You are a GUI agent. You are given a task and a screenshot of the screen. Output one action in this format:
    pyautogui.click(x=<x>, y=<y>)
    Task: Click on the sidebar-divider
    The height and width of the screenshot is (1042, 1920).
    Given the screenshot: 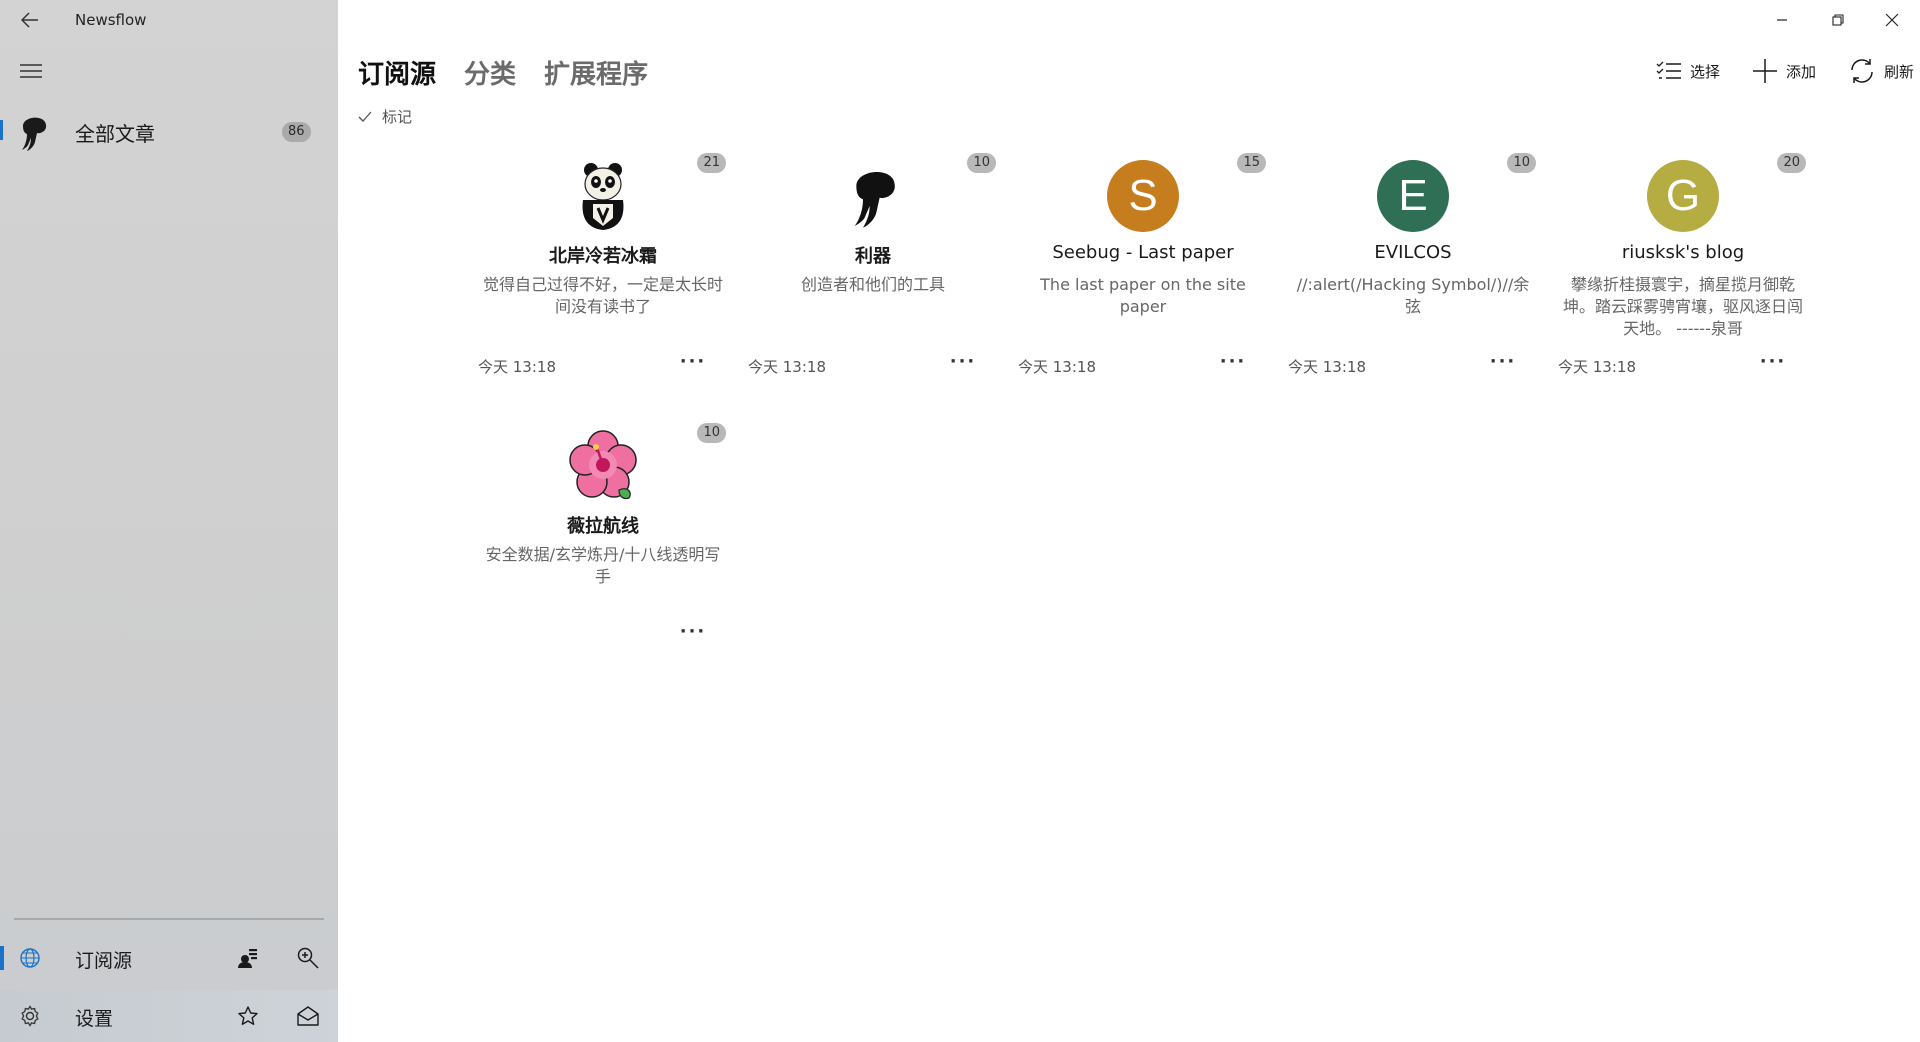 What is the action you would take?
    pyautogui.click(x=169, y=919)
    